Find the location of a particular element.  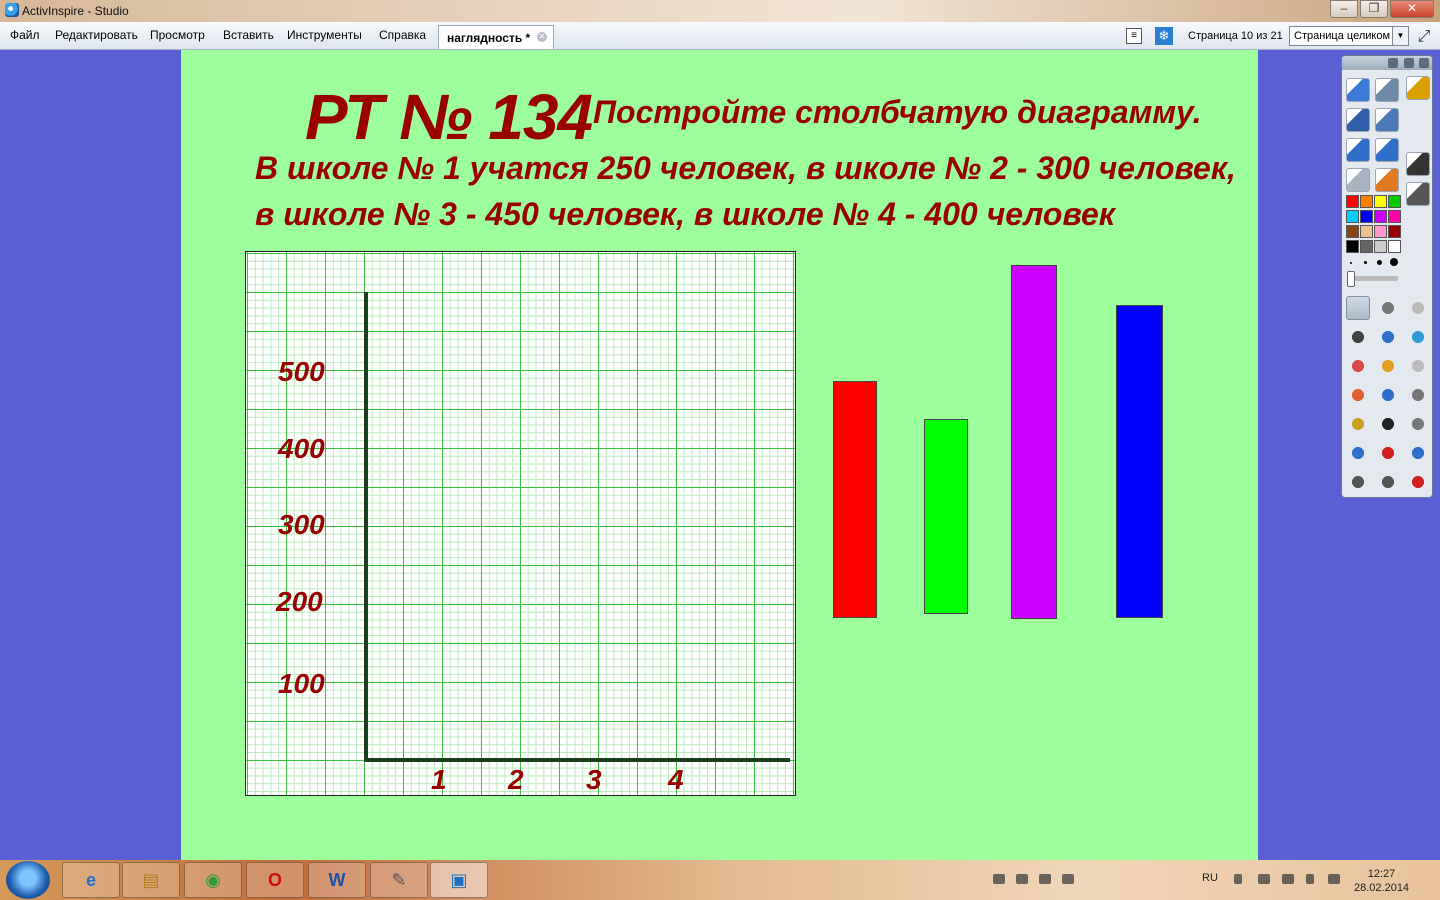

undo-redo-tool is located at coordinates (1418, 453).